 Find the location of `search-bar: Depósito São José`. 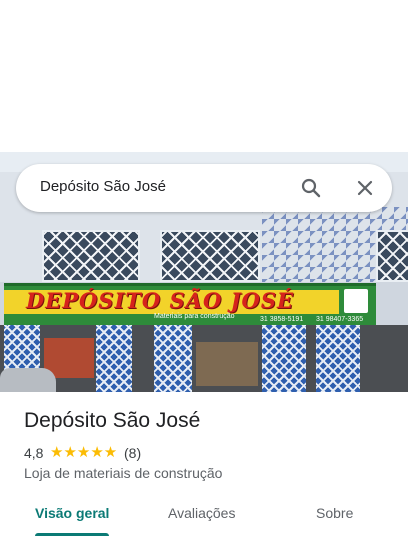

search-bar: Depósito São José is located at coordinates (204, 188).